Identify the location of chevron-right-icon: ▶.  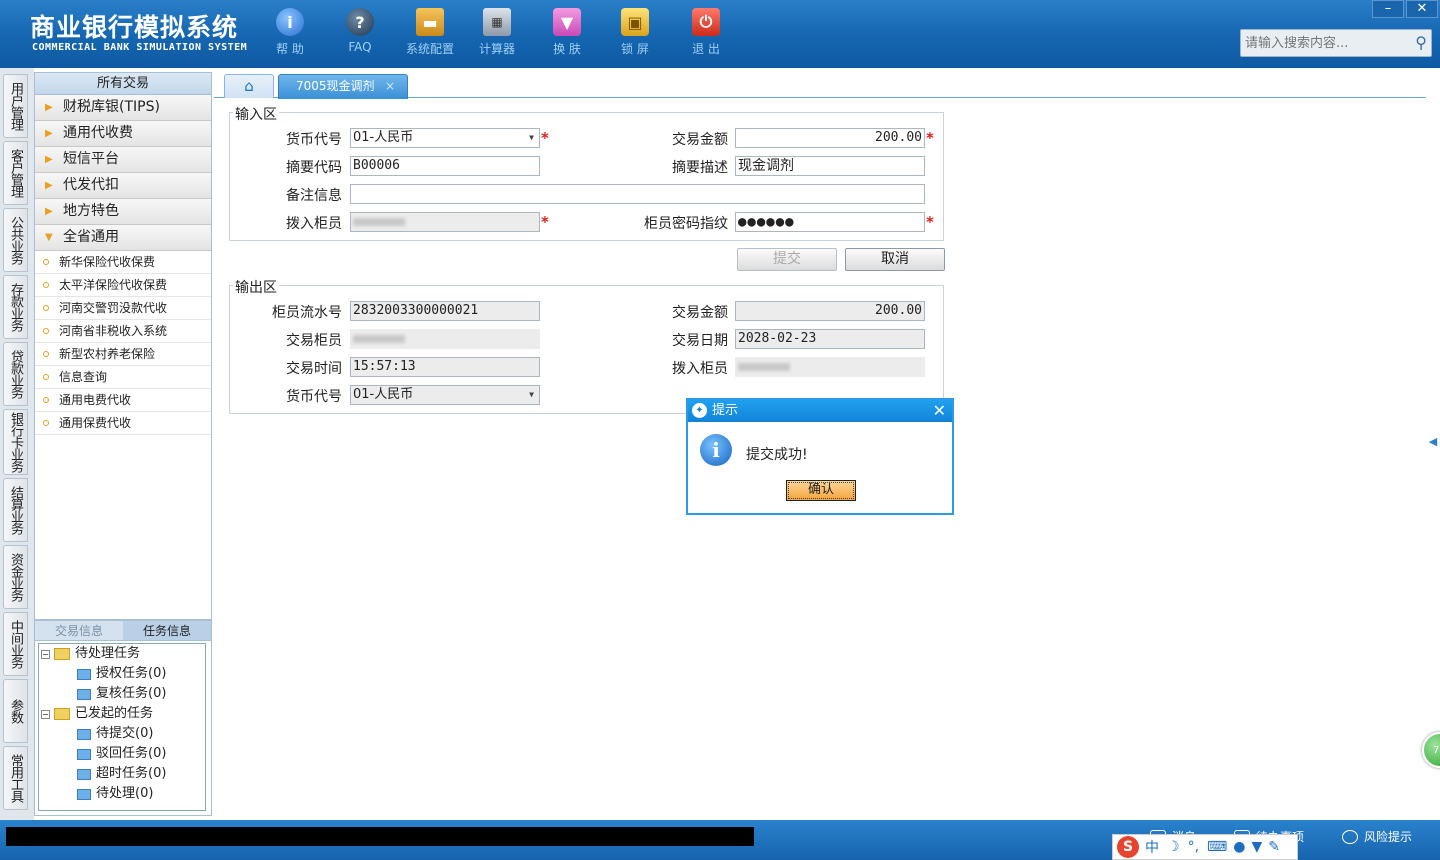
(49, 133).